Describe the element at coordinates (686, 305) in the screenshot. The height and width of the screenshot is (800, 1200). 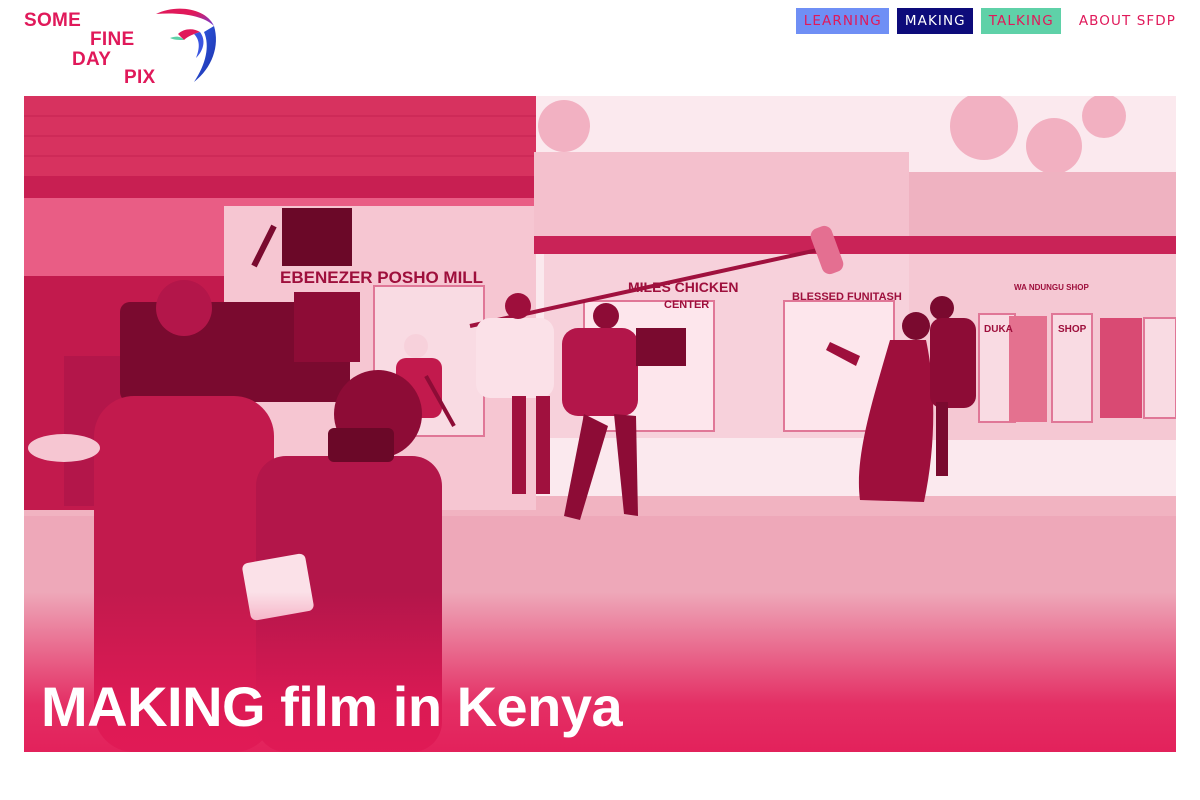
I see `sign-chicken-line2: CENTER` at that location.